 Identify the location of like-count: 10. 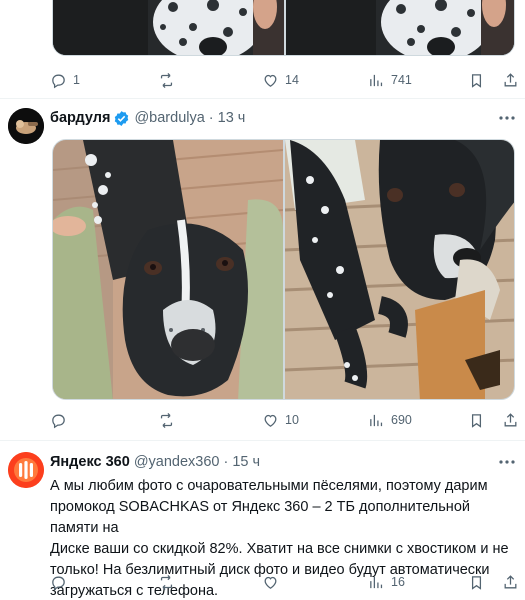
(292, 420).